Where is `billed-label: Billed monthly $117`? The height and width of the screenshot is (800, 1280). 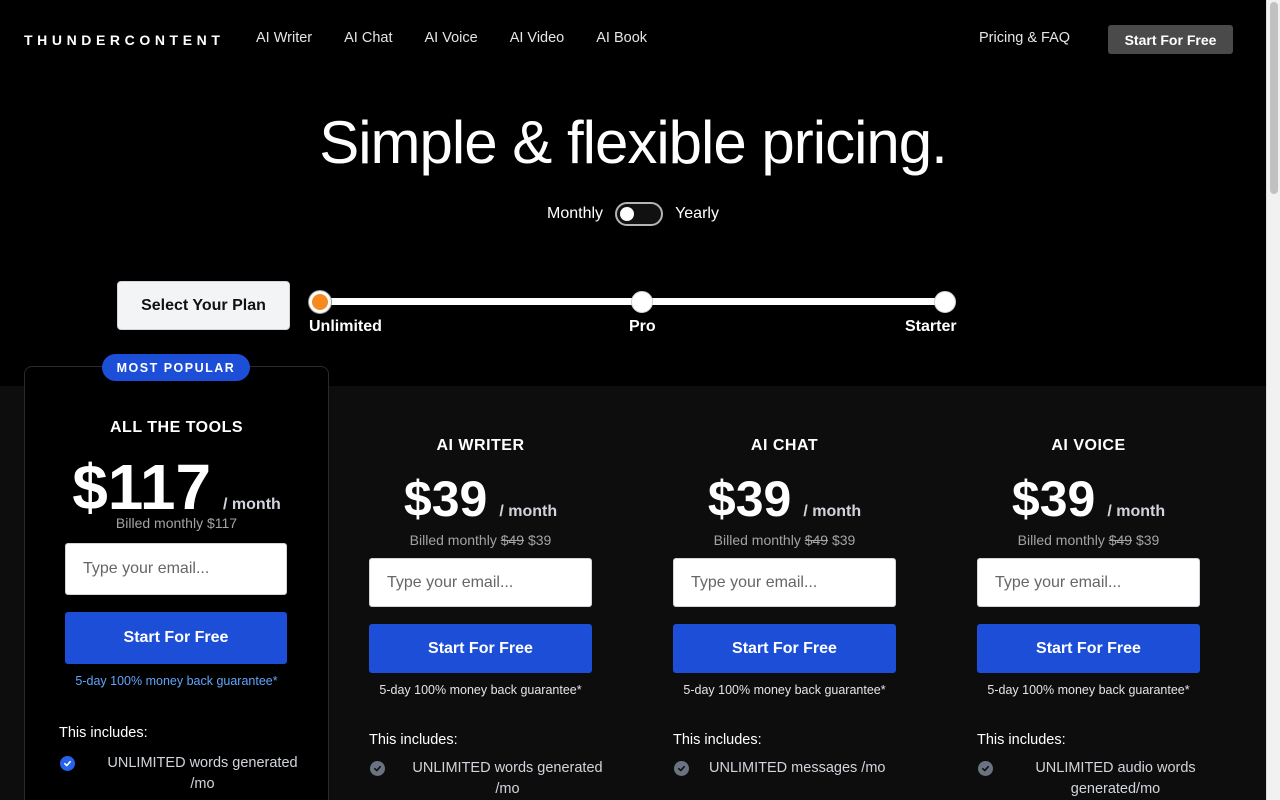 billed-label: Billed monthly $117 is located at coordinates (176, 523).